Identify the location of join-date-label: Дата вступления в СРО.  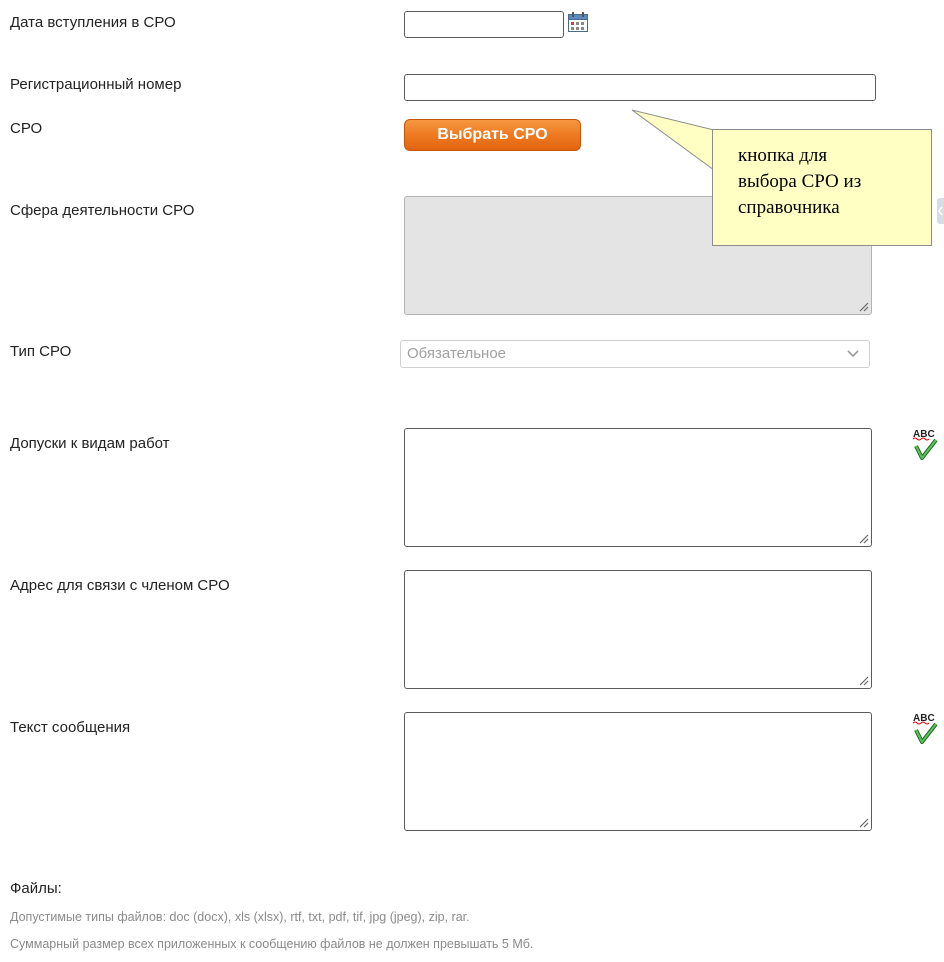
(93, 22).